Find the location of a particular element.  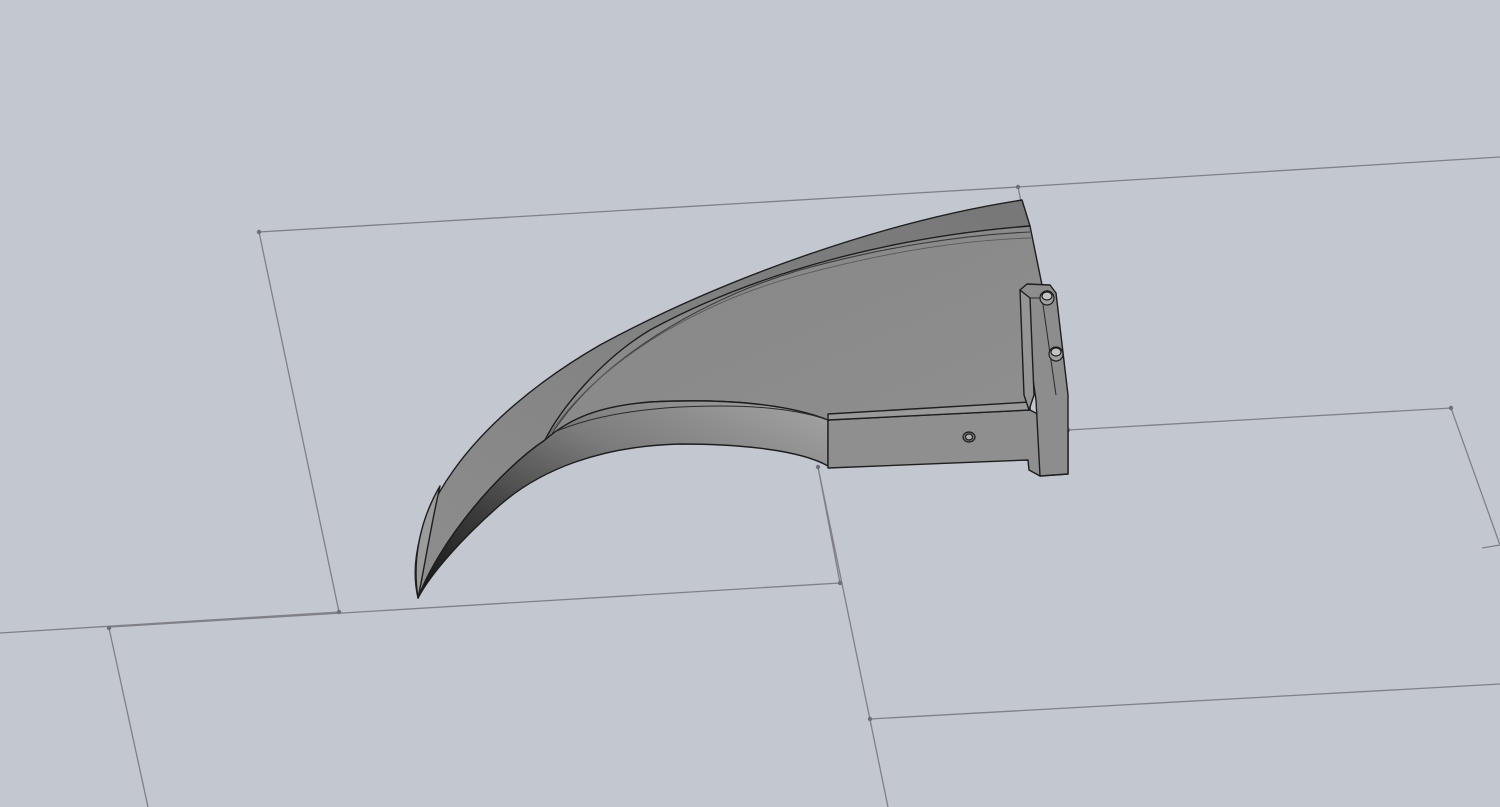

plane-edge-lower-right is located at coordinates (1184, 701).